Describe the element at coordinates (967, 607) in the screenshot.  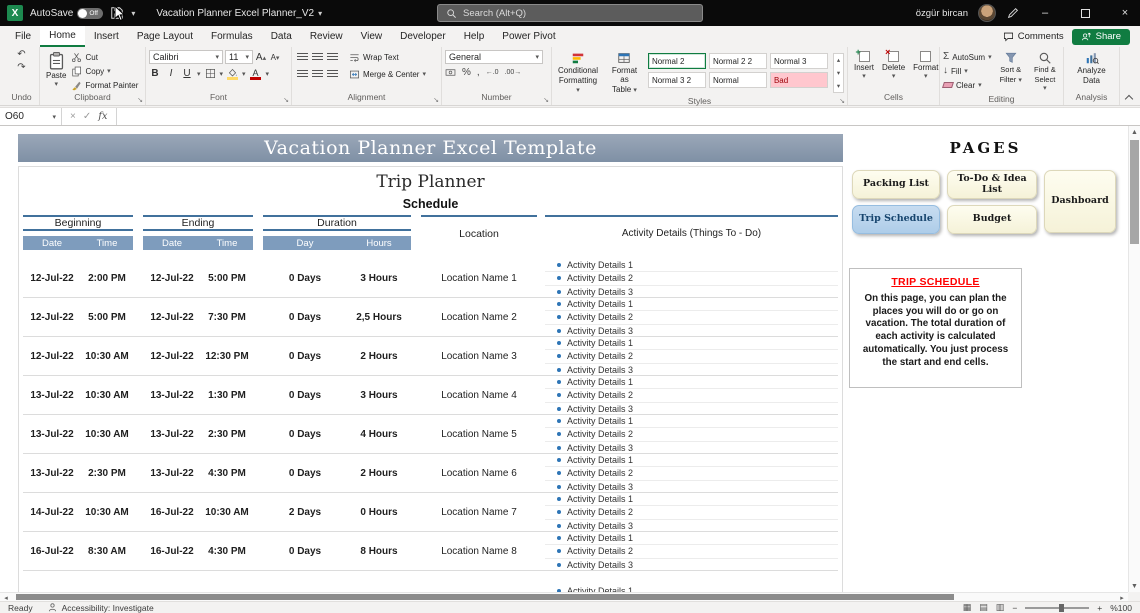
I see `normal-view-icon: ▦` at that location.